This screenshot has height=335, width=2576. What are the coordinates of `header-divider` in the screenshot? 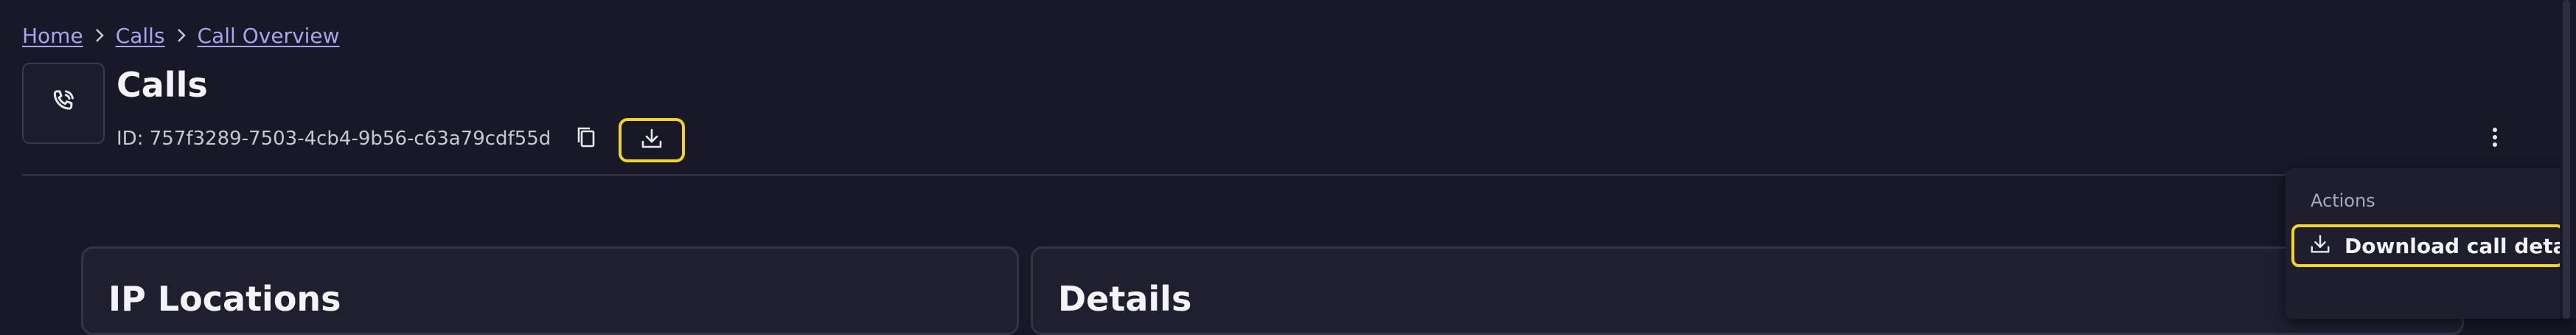 It's located at (1157, 175).